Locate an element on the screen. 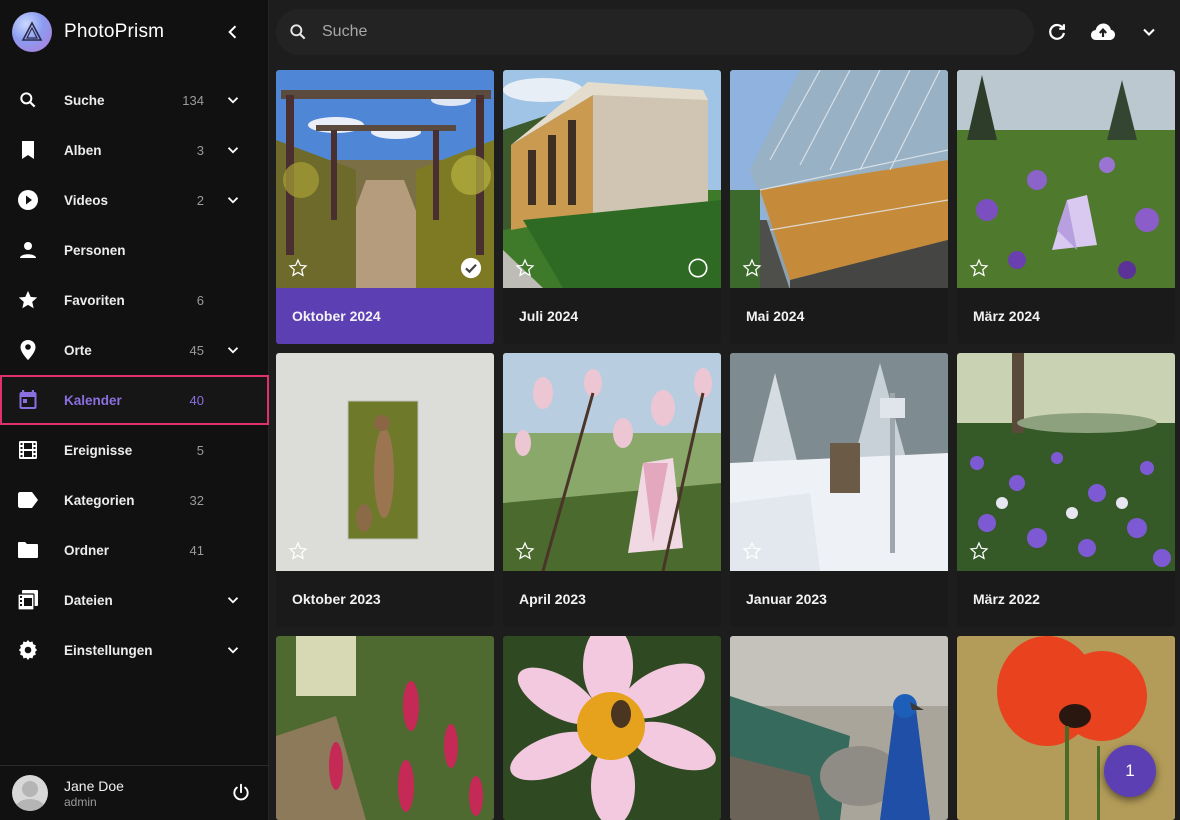  sidebar-item-count: 3 is located at coordinates (200, 150).